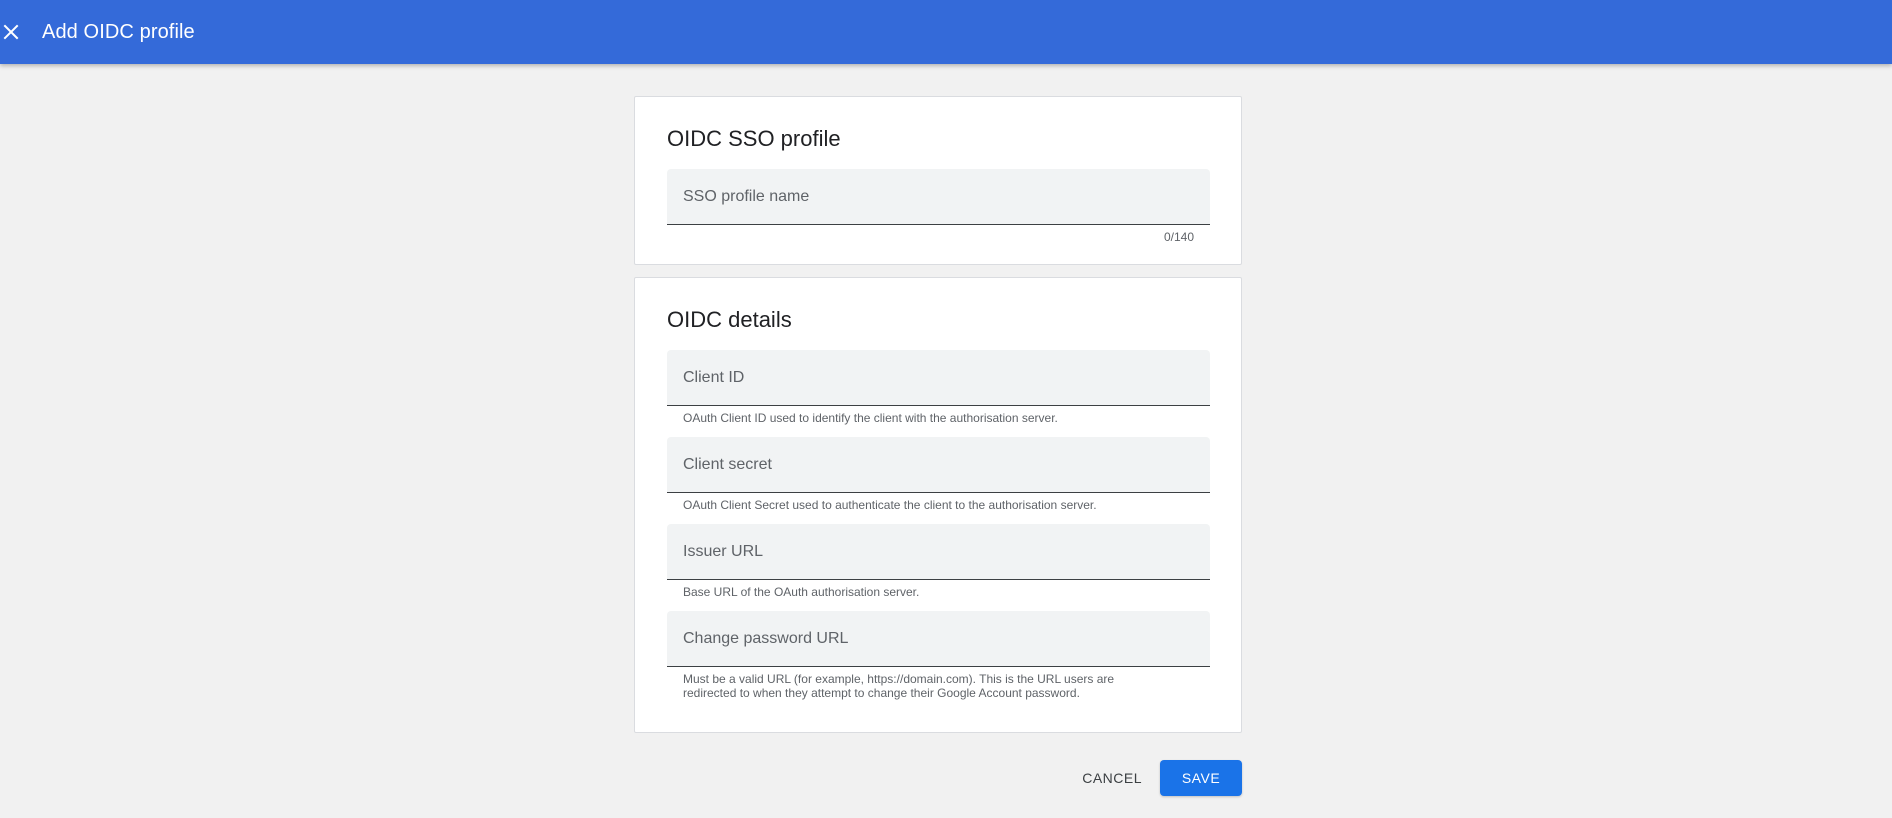 This screenshot has width=1892, height=818. I want to click on client-secret-input, so click(938, 464).